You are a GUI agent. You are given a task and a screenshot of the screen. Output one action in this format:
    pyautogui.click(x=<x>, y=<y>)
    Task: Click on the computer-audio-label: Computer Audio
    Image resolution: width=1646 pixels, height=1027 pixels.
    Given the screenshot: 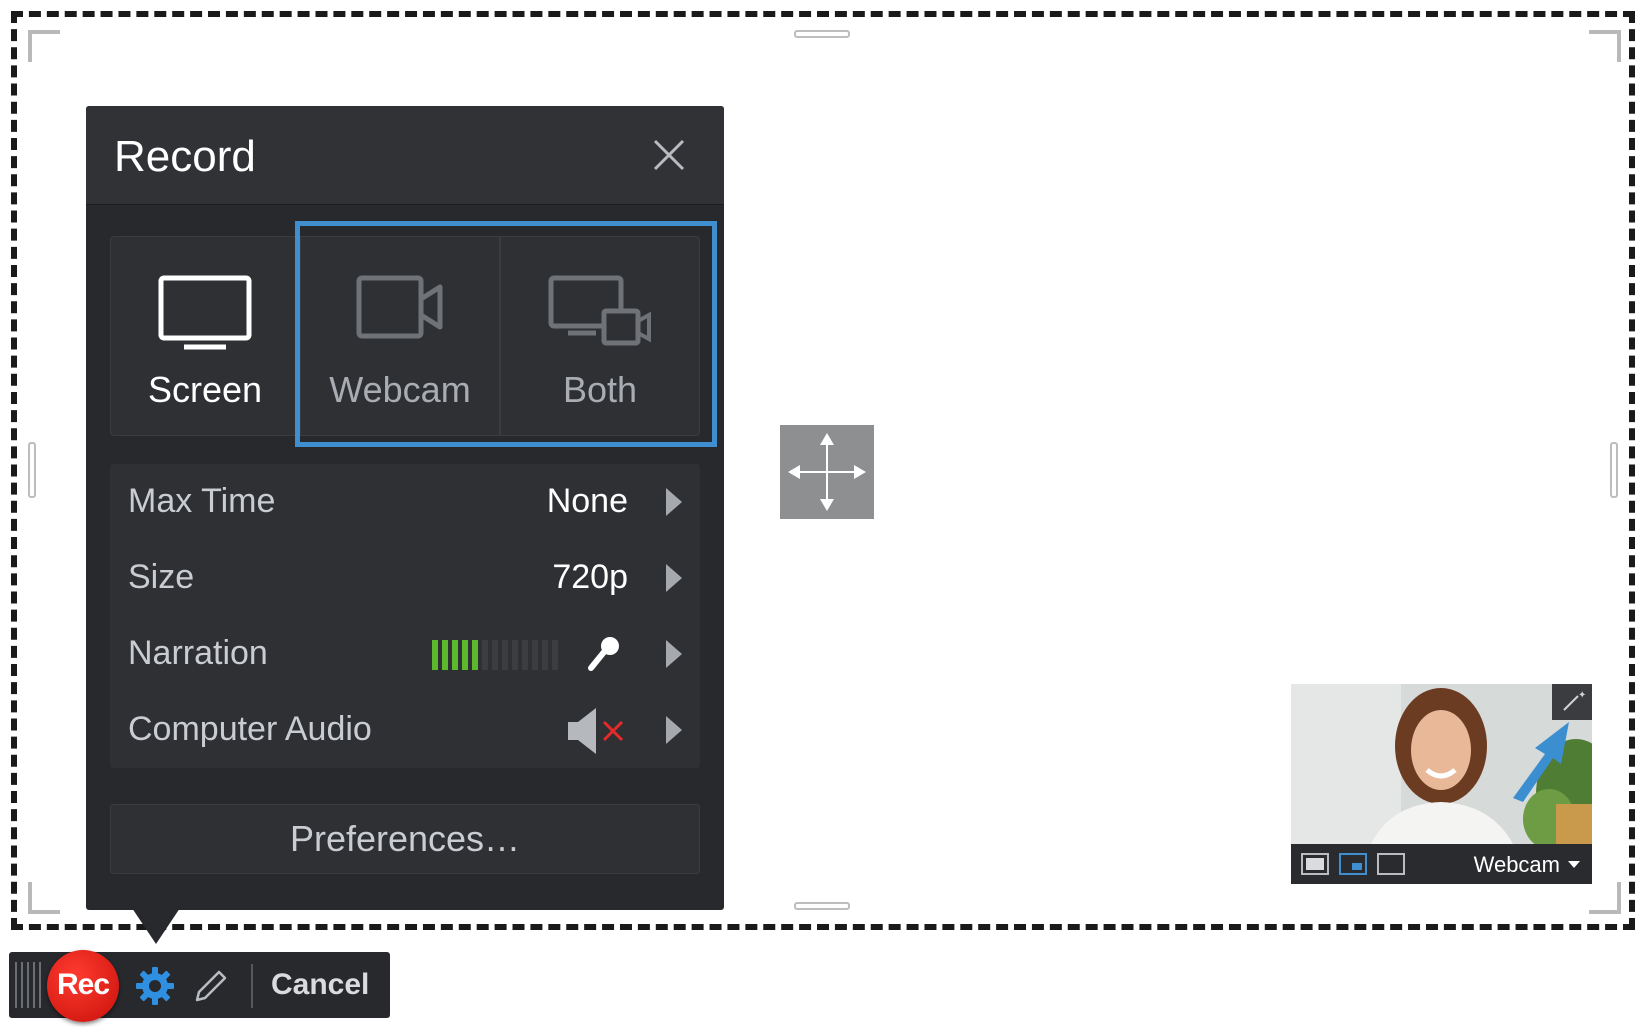 What is the action you would take?
    pyautogui.click(x=250, y=729)
    